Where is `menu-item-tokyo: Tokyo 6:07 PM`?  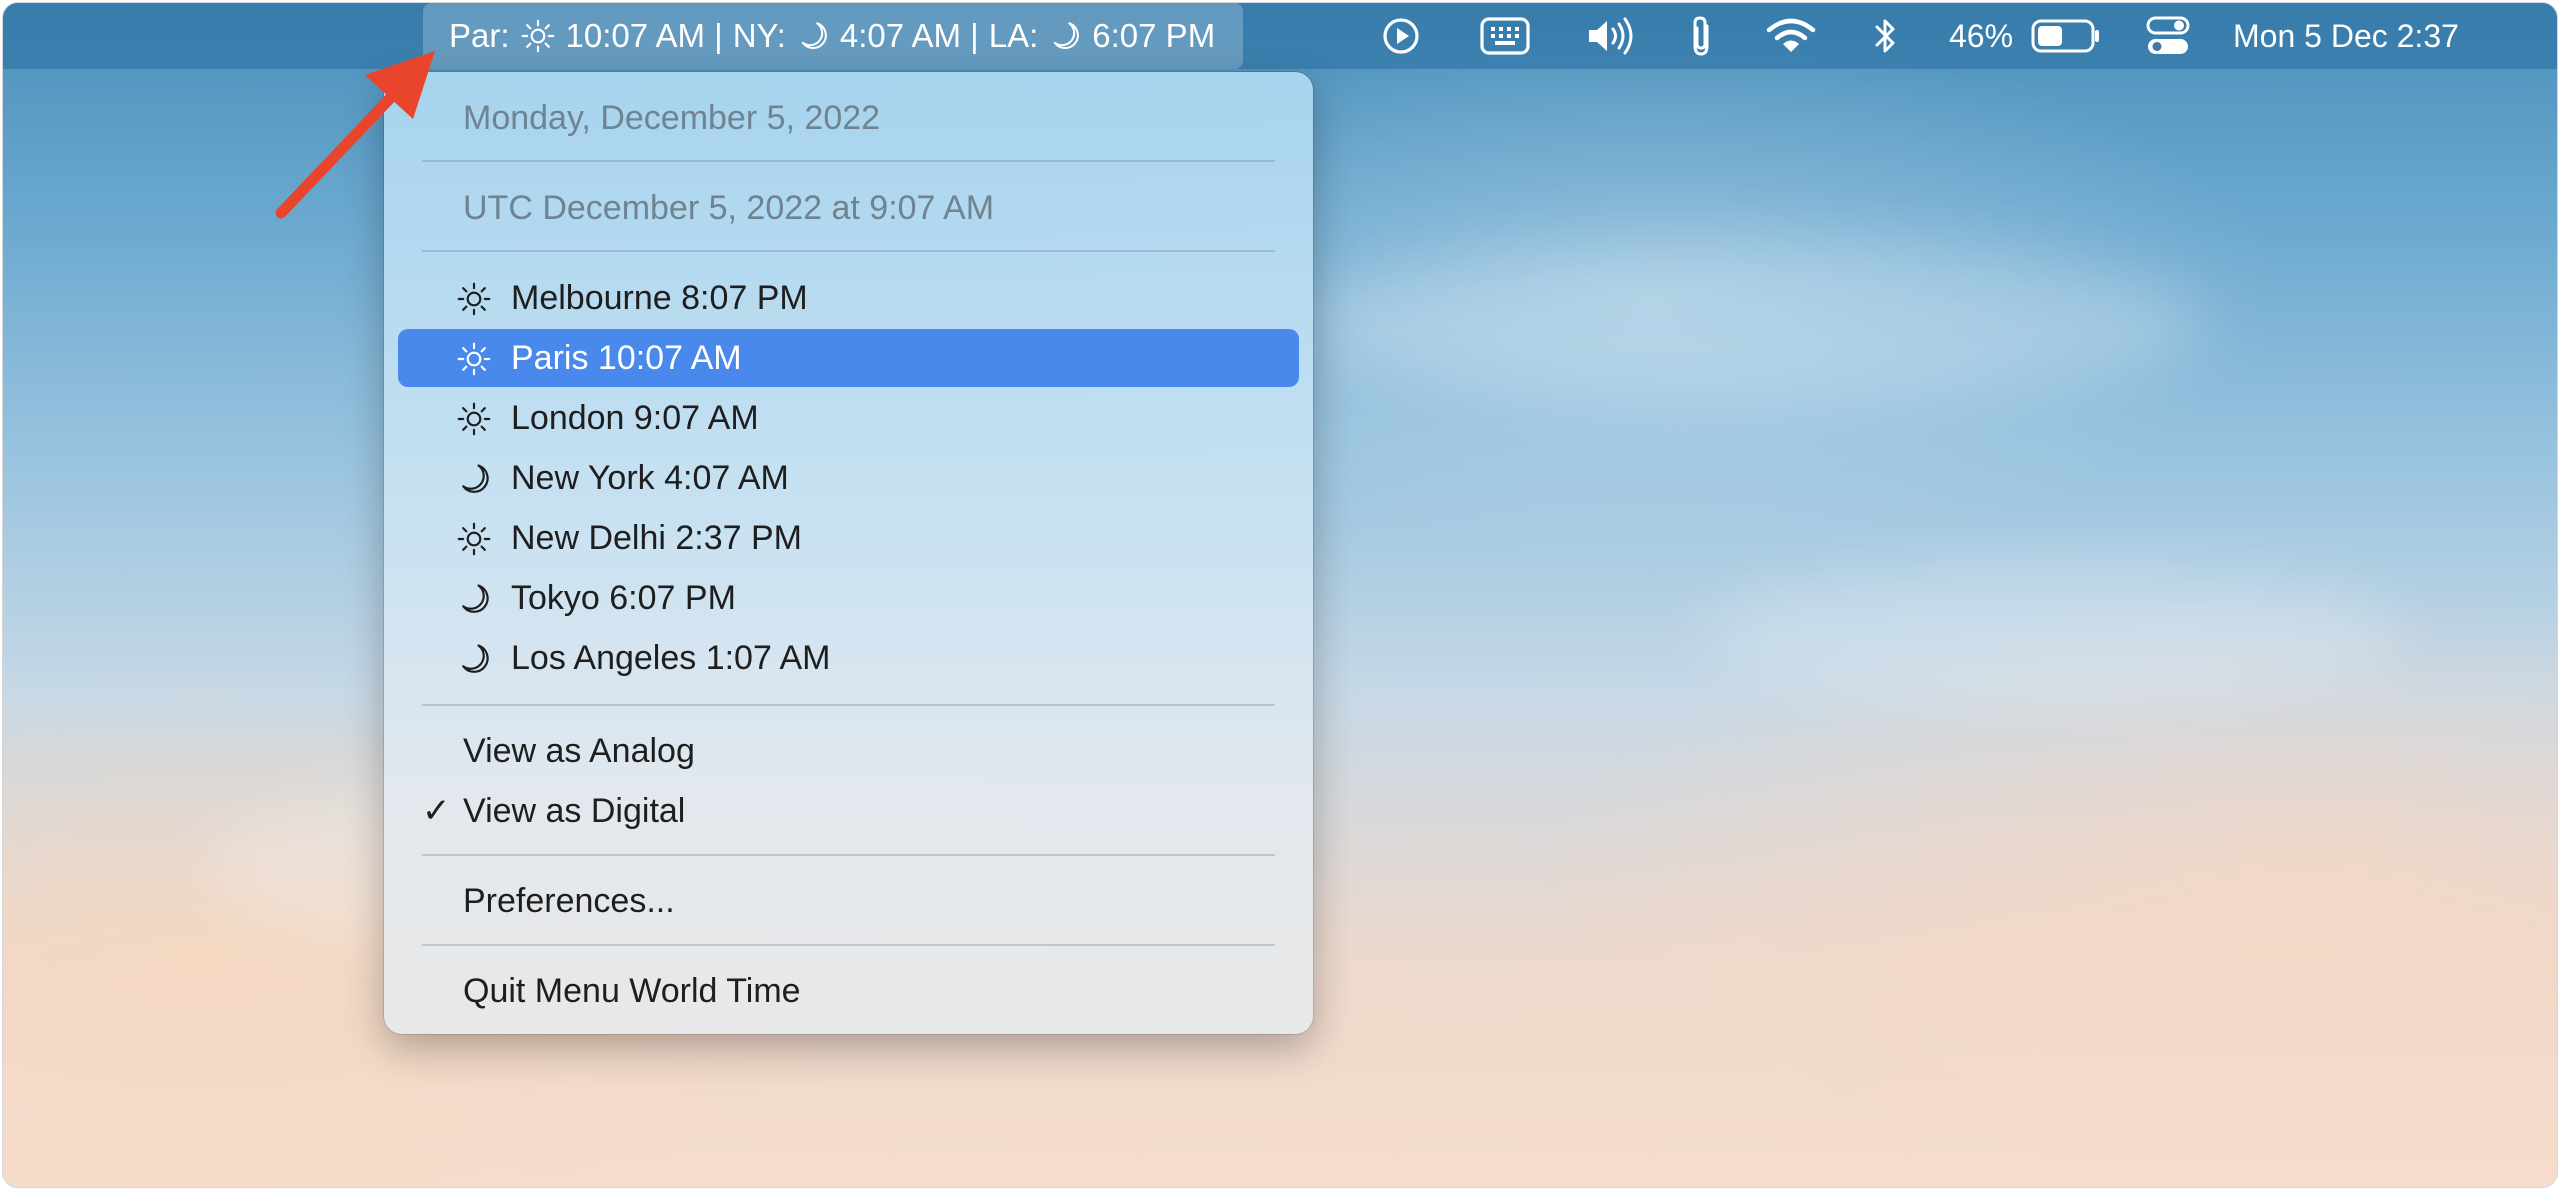
menu-item-tokyo: Tokyo 6:07 PM is located at coordinates (848, 598).